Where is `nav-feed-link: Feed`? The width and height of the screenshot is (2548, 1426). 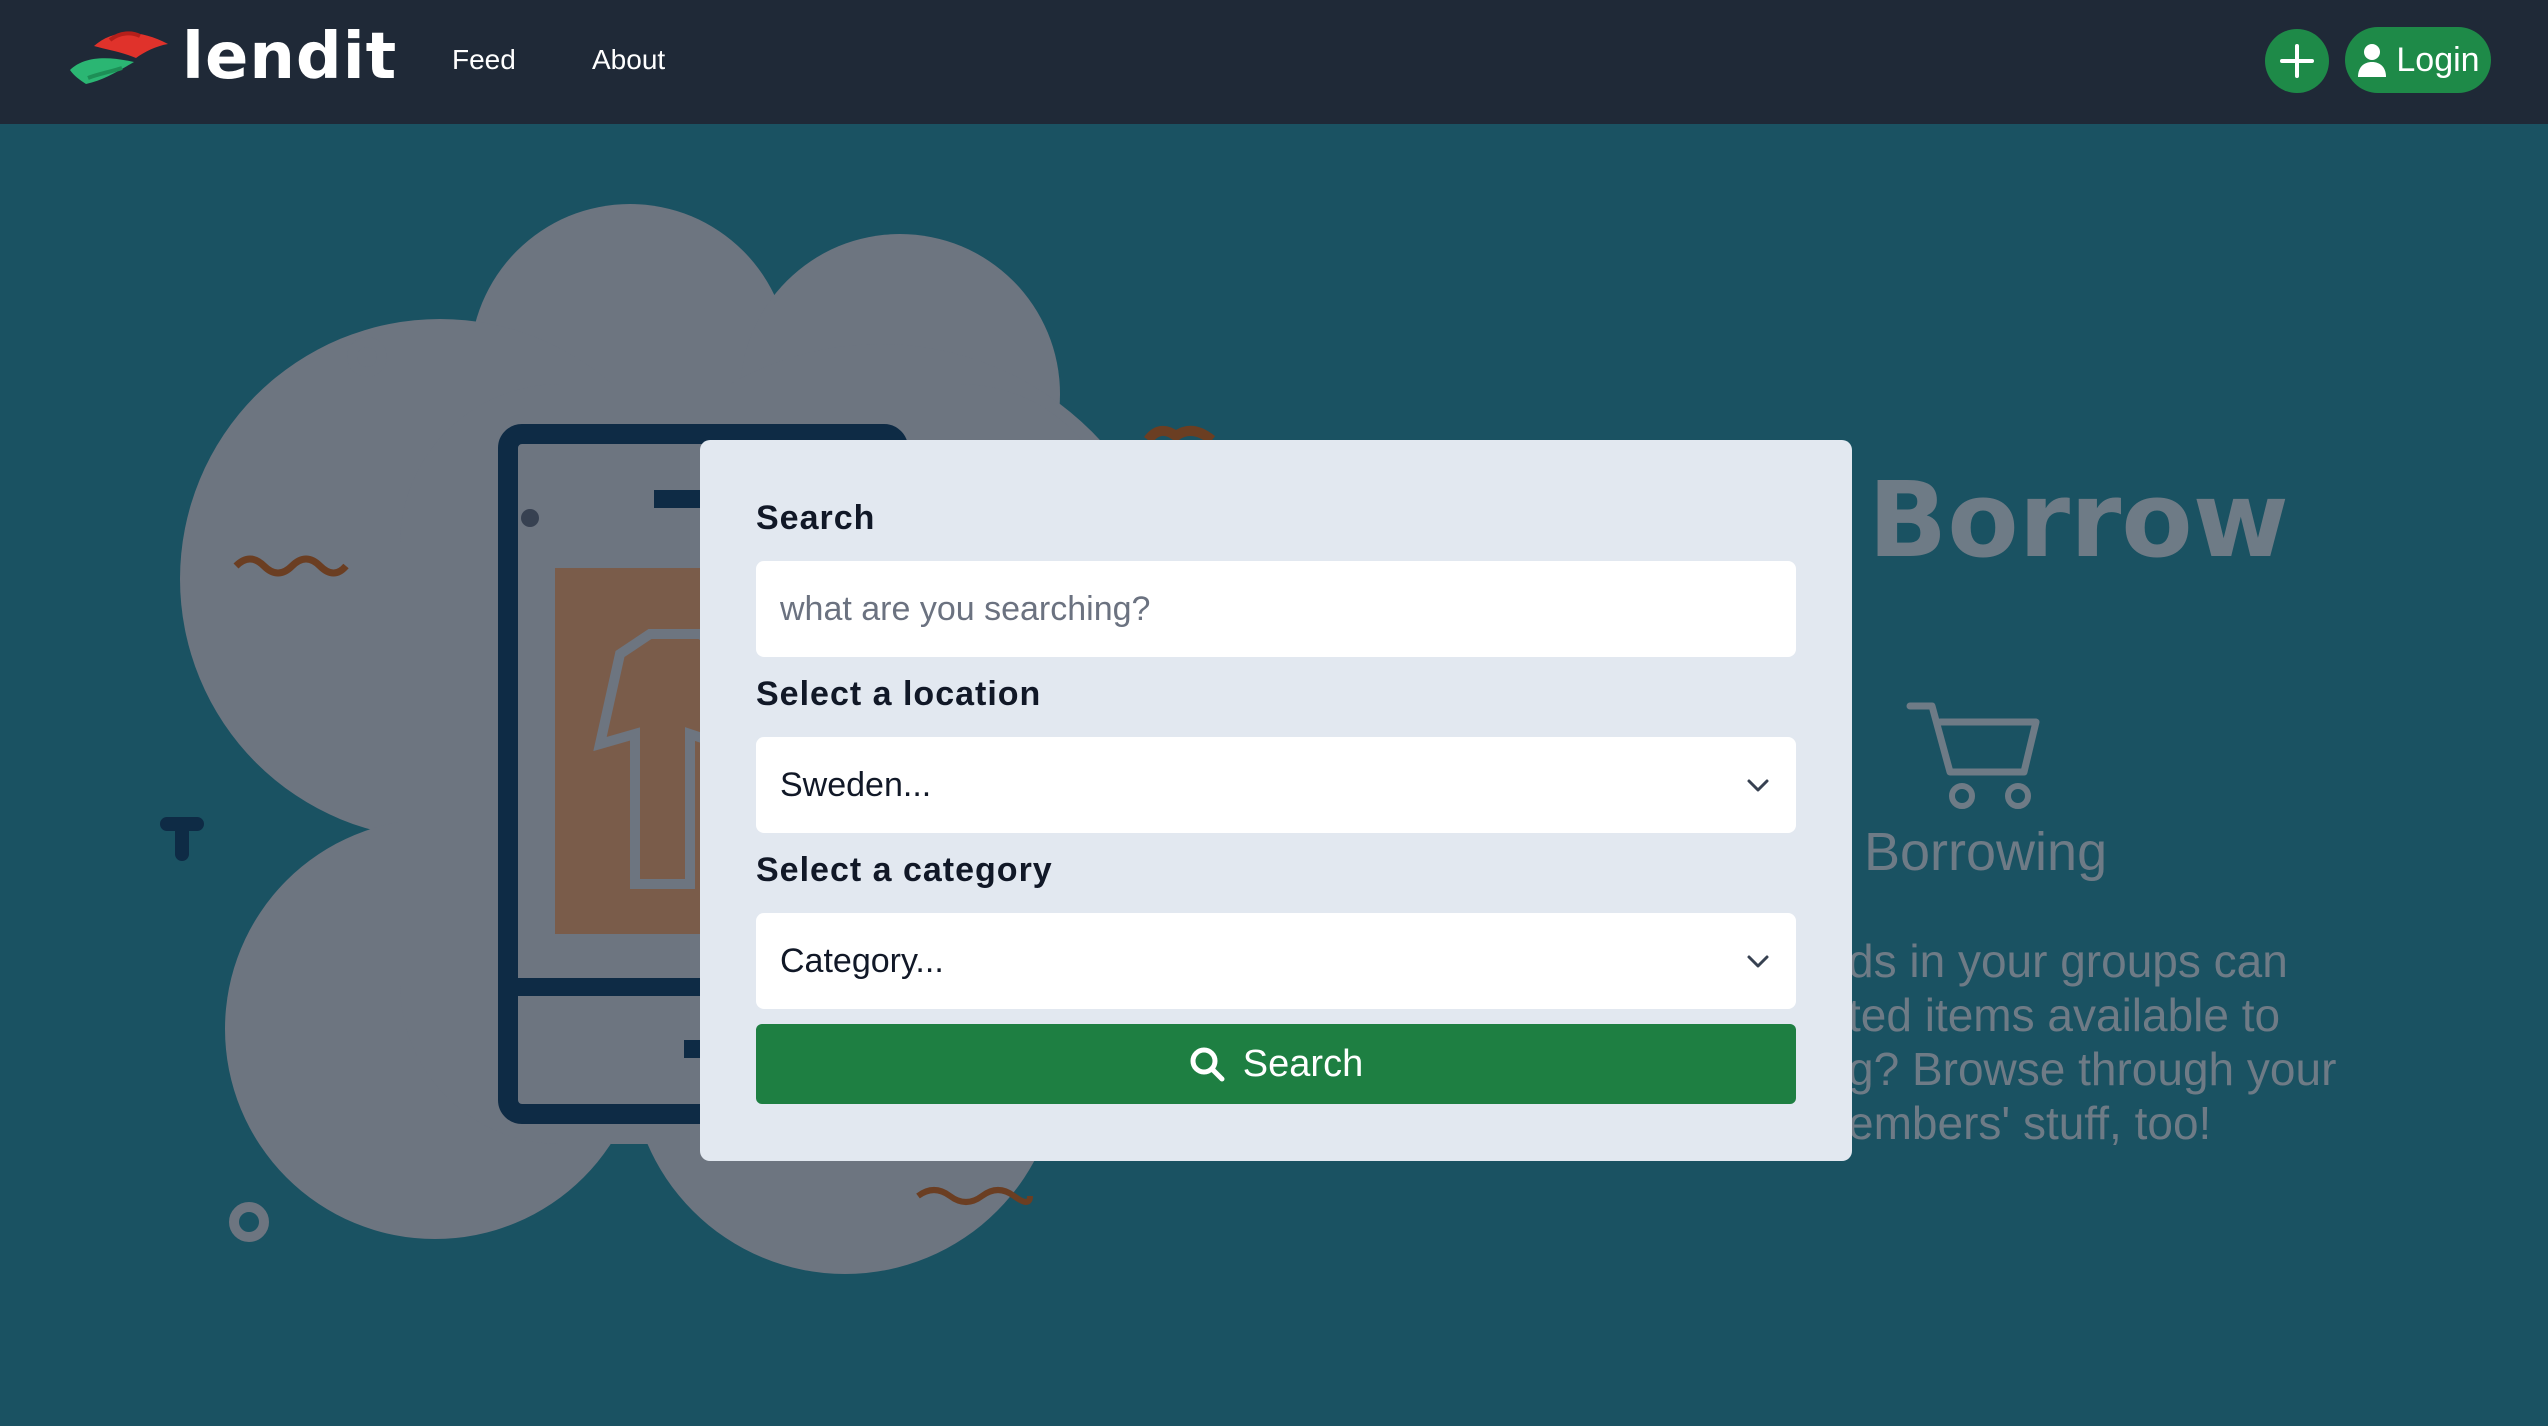 nav-feed-link: Feed is located at coordinates (484, 60).